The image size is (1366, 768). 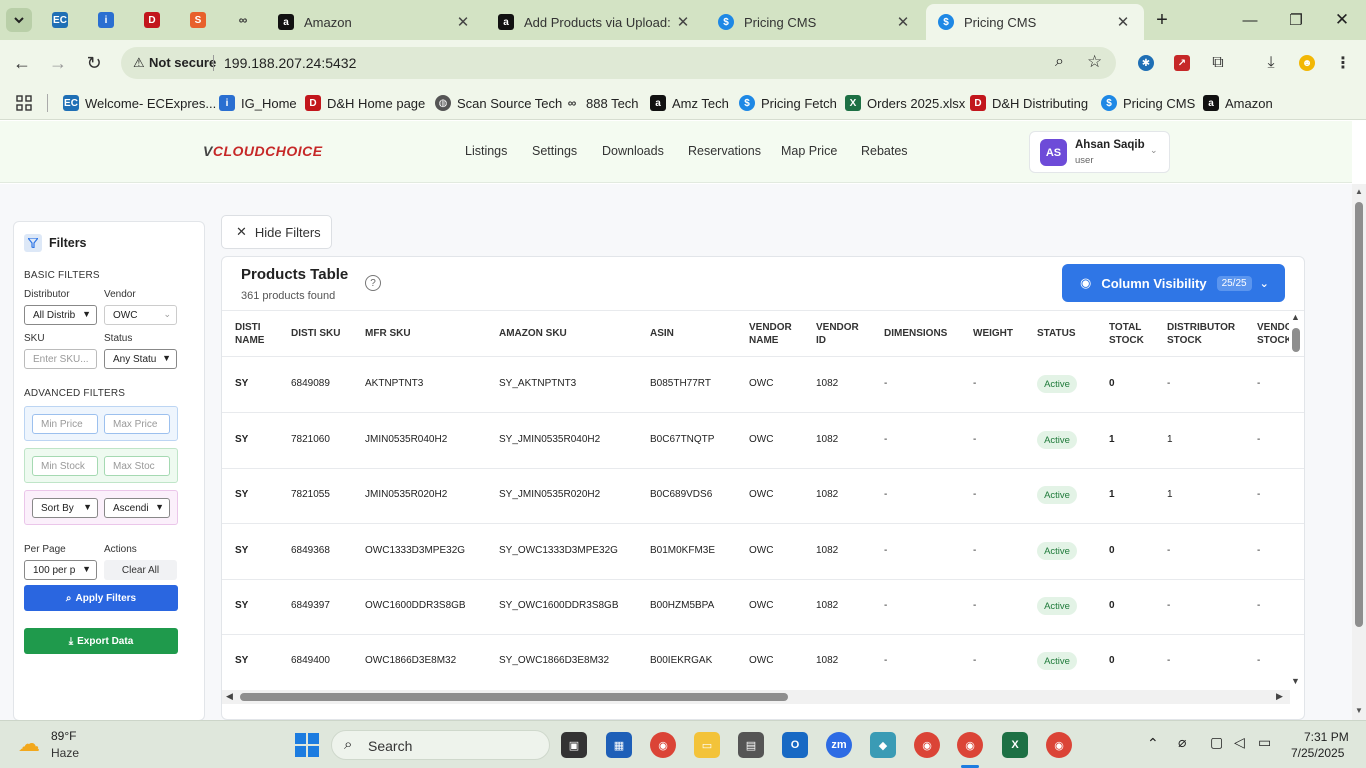 What do you see at coordinates (182, 62) in the screenshot?
I see `security-label: Not secure` at bounding box center [182, 62].